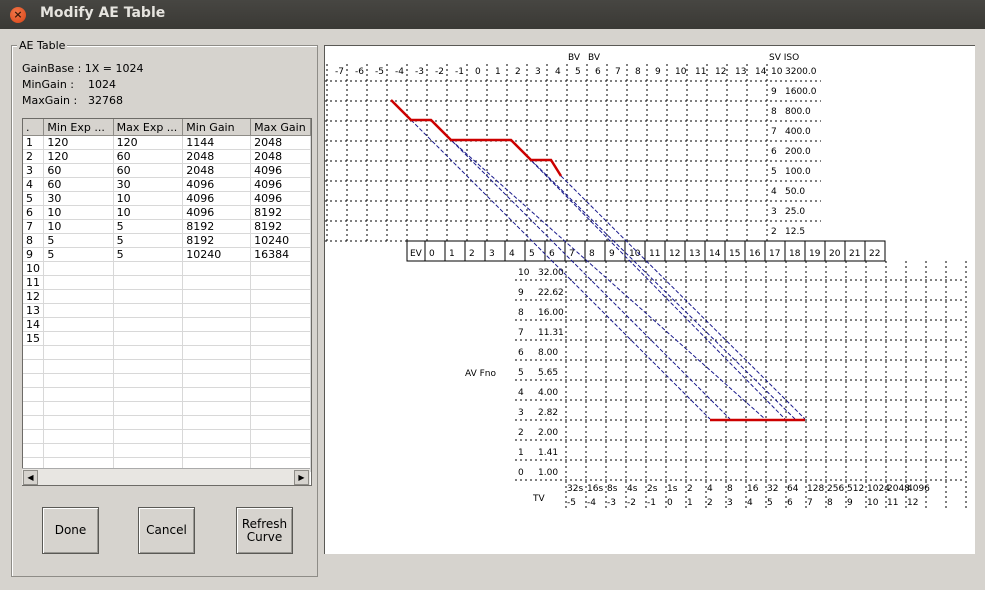 The height and width of the screenshot is (590, 985). Describe the element at coordinates (34, 156) in the screenshot. I see `row-index-cell: 2` at that location.